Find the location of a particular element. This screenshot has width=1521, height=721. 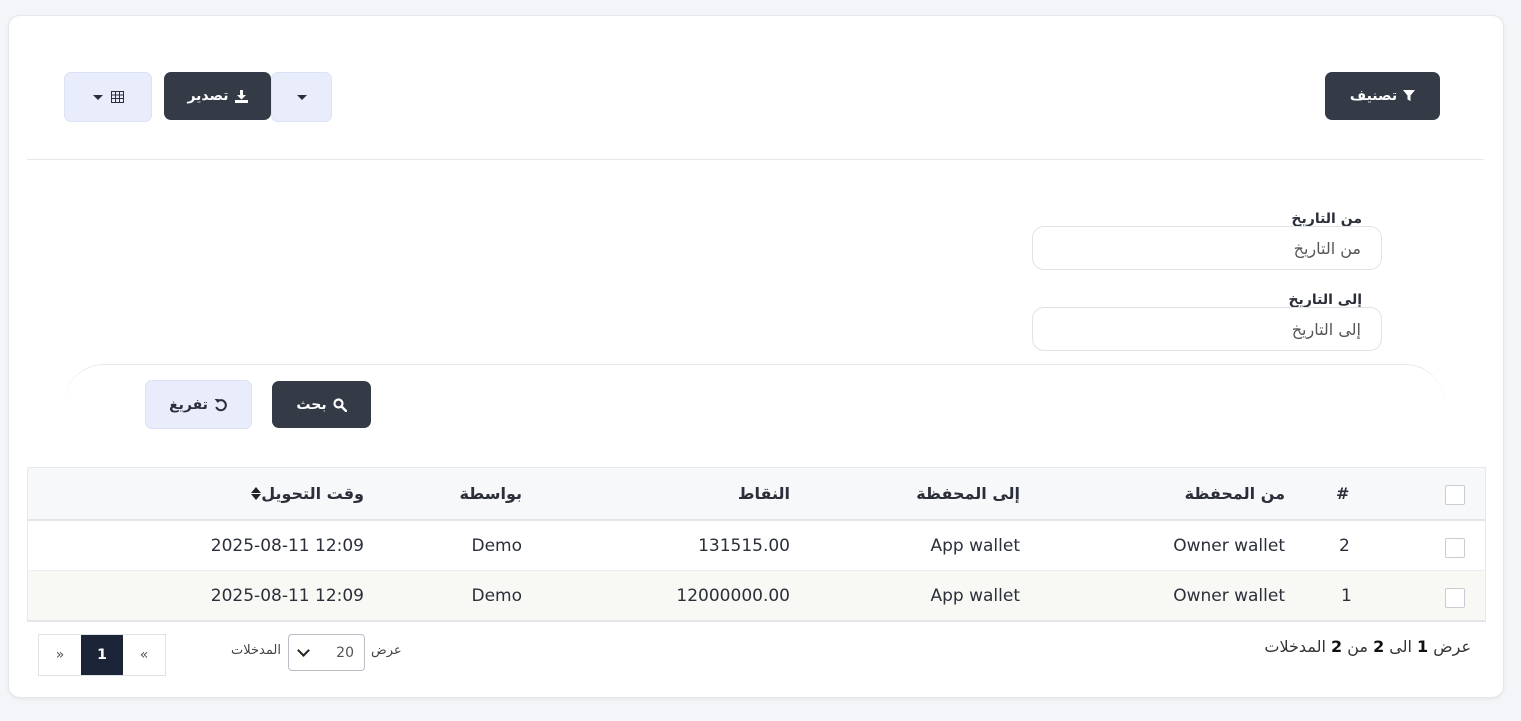

cell-index: 1 is located at coordinates (1346, 595).